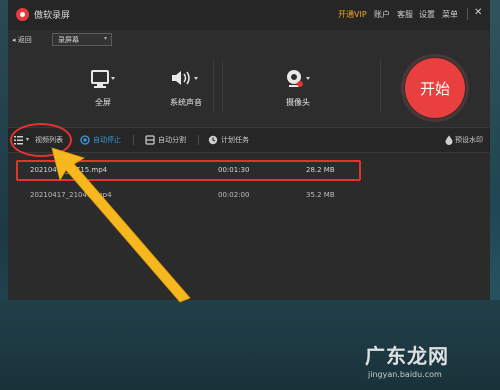  I want to click on back-button: ◂ 返回, so click(22, 40).